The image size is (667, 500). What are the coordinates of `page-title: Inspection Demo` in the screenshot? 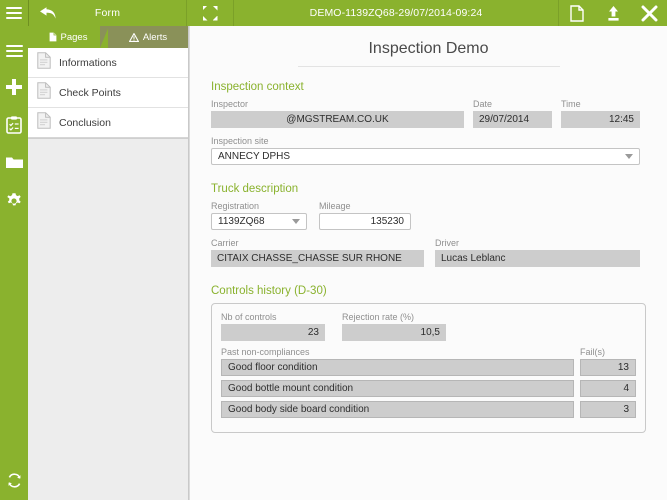 It's located at (428, 48).